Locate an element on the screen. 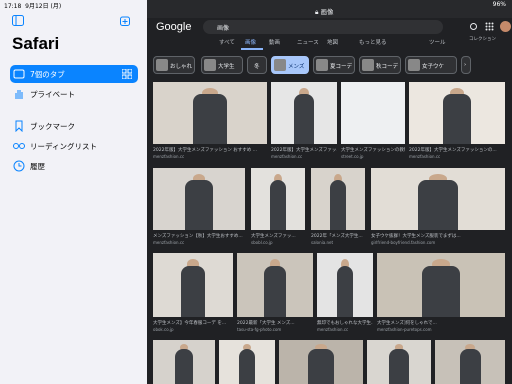  collection-link: コレクション is located at coordinates (482, 39).